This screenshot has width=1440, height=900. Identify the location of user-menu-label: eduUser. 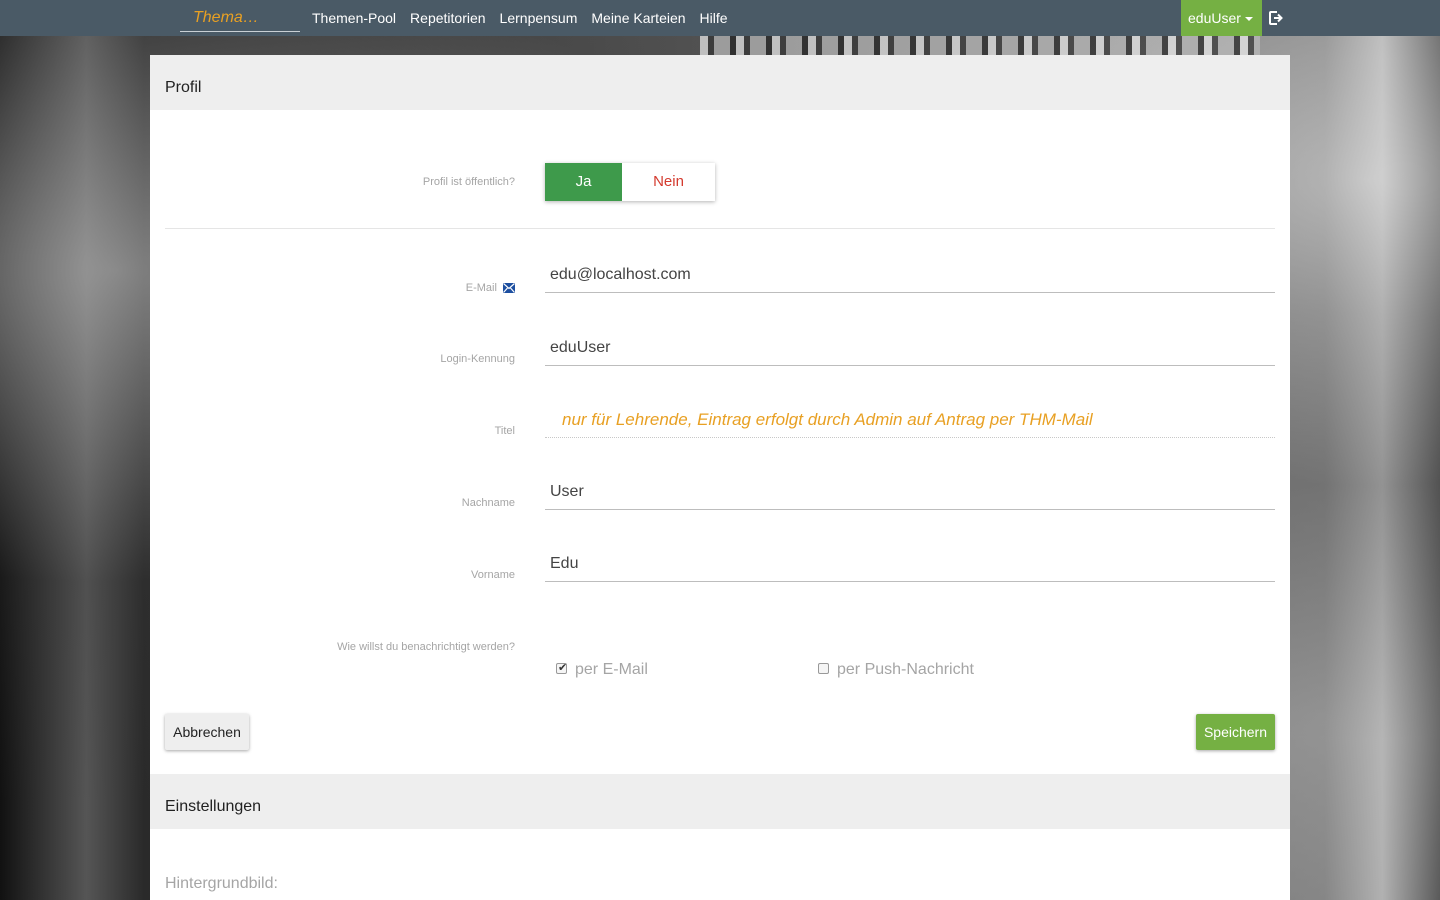
(1214, 18).